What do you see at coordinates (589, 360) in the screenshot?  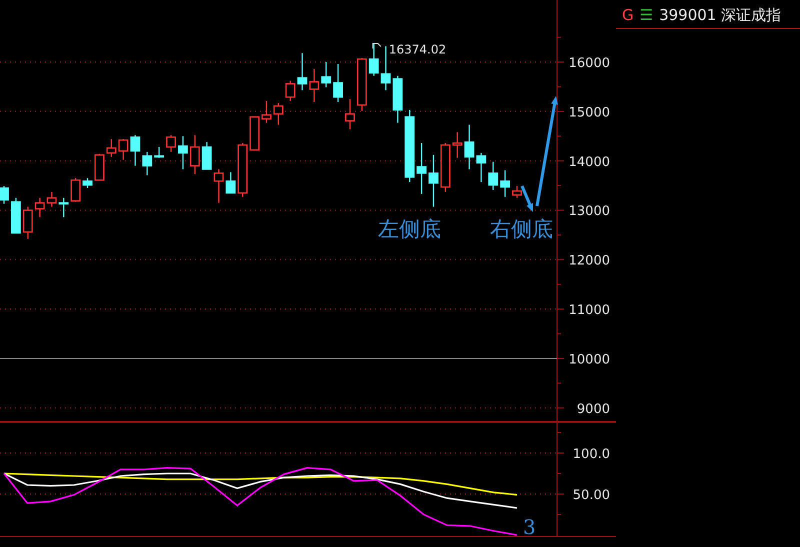 I see `axis-label: 10000` at bounding box center [589, 360].